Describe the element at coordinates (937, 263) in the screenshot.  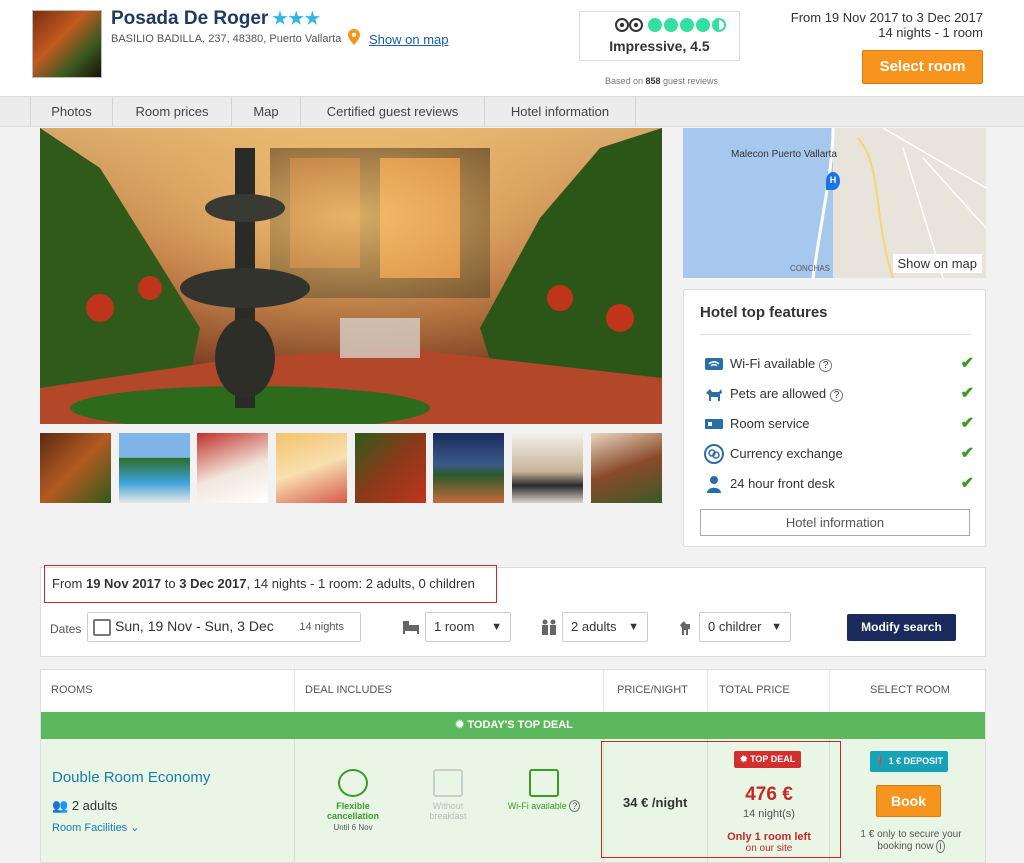
I see `map-show-button: Show on map` at that location.